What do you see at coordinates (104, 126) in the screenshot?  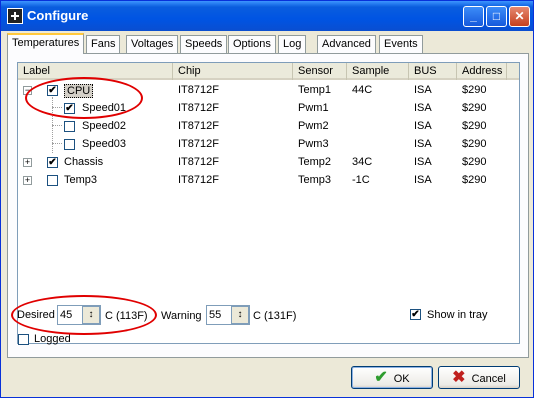 I see `row-label: Speed02` at bounding box center [104, 126].